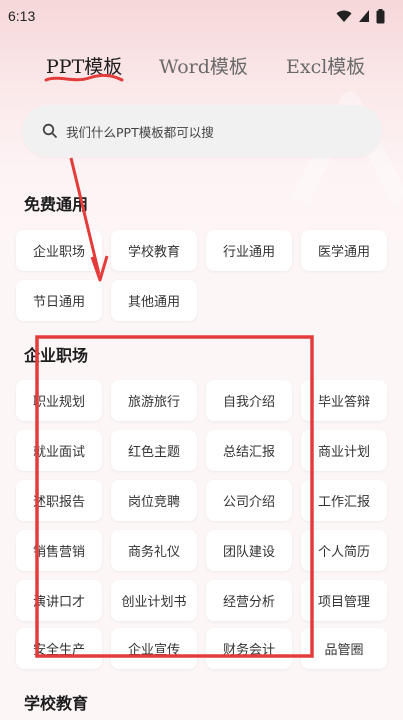 Image resolution: width=403 pixels, height=720 pixels. I want to click on chip-free-school: 学校教育, so click(154, 250).